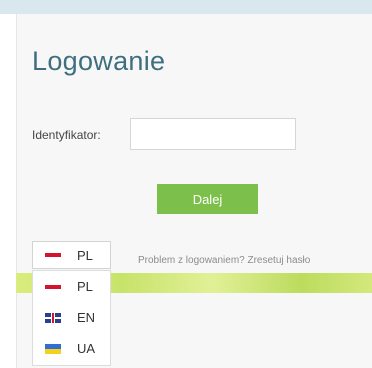 Image resolution: width=372 pixels, height=368 pixels. I want to click on language-option-label: EN, so click(86, 317).